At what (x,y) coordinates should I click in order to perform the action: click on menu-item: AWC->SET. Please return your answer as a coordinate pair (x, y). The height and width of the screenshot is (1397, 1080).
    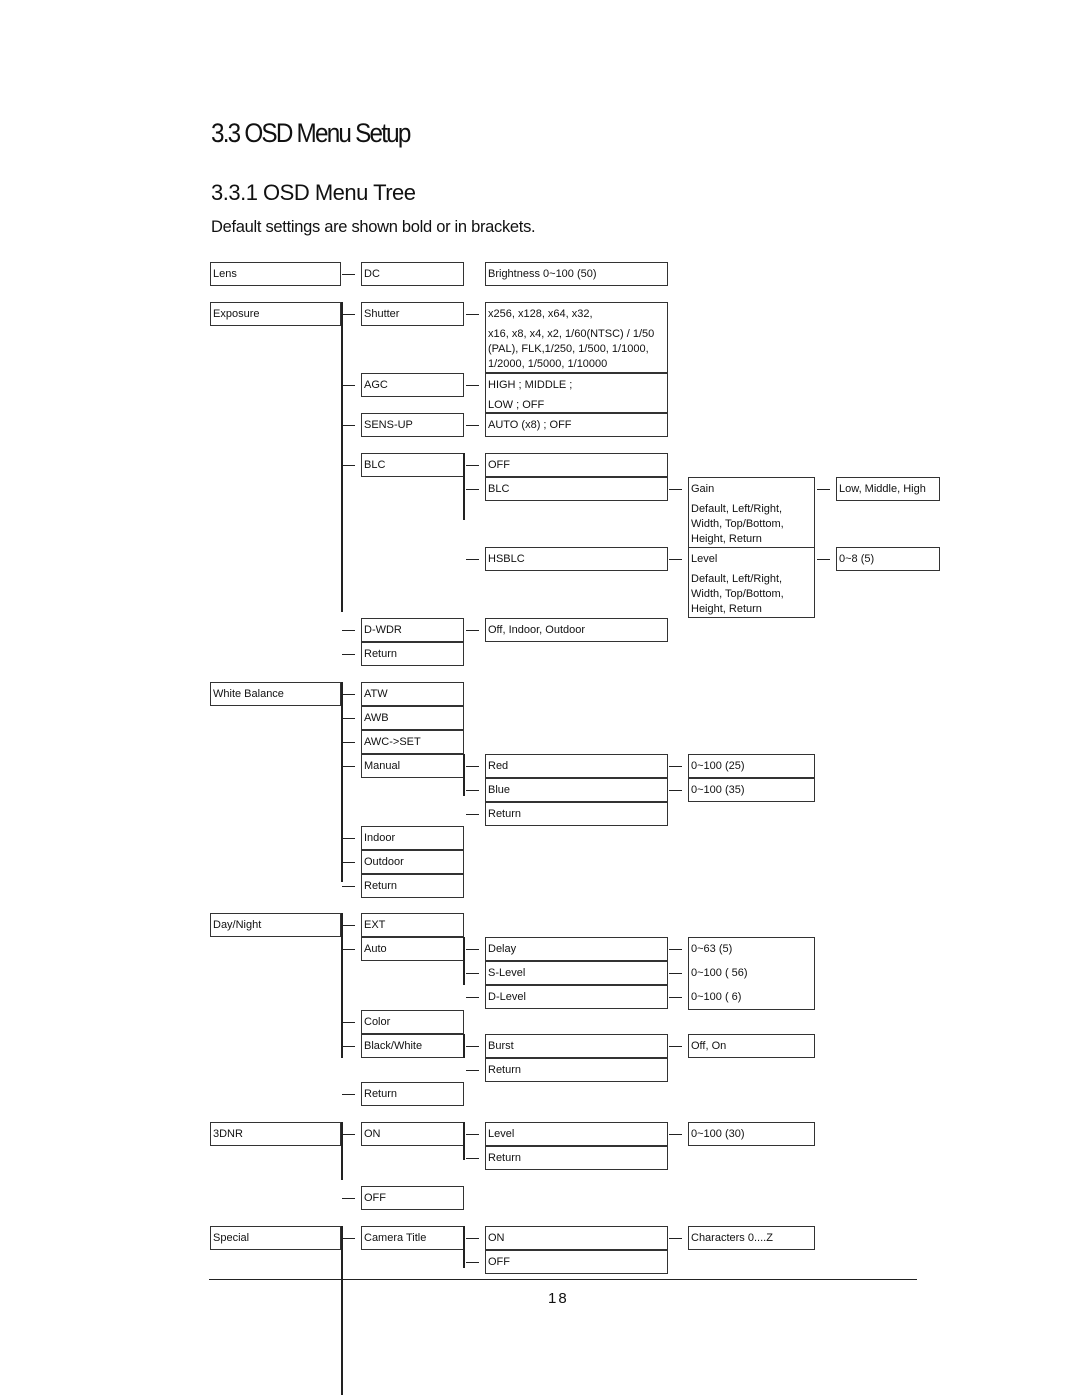
    Looking at the image, I should click on (412, 742).